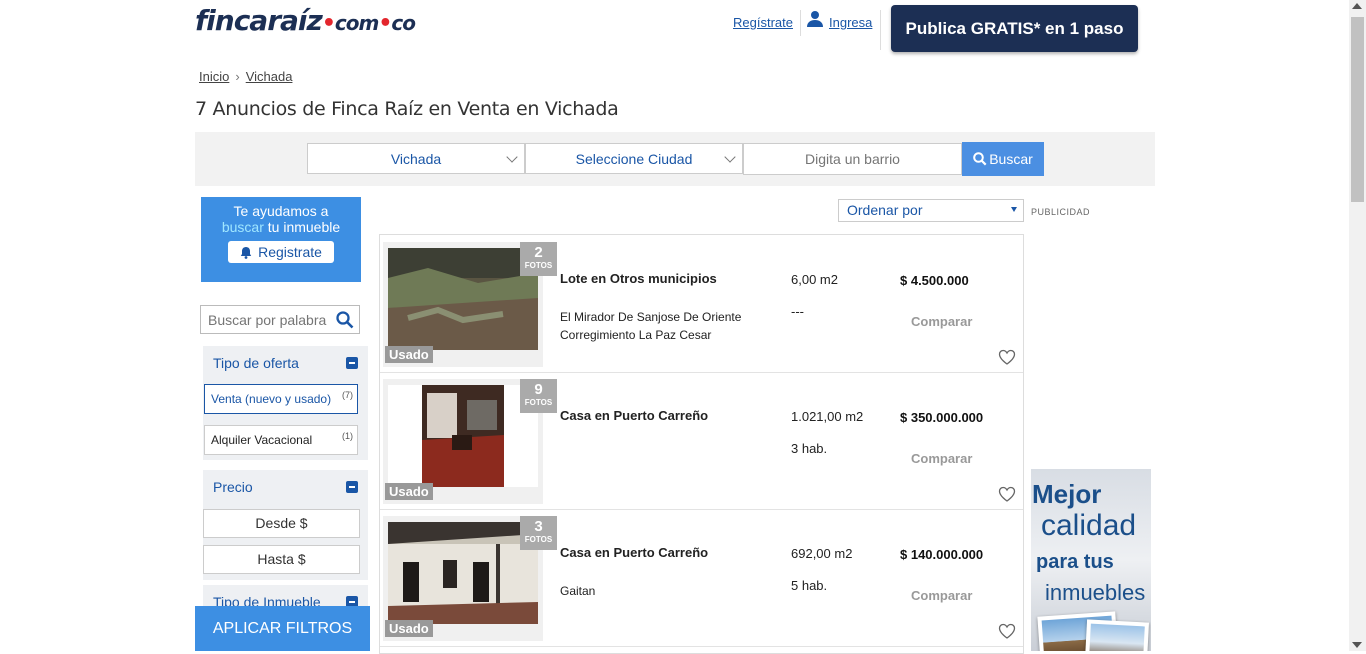 Image resolution: width=1366 pixels, height=654 pixels. Describe the element at coordinates (285, 487) in the screenshot. I see `price-header: Precio` at that location.